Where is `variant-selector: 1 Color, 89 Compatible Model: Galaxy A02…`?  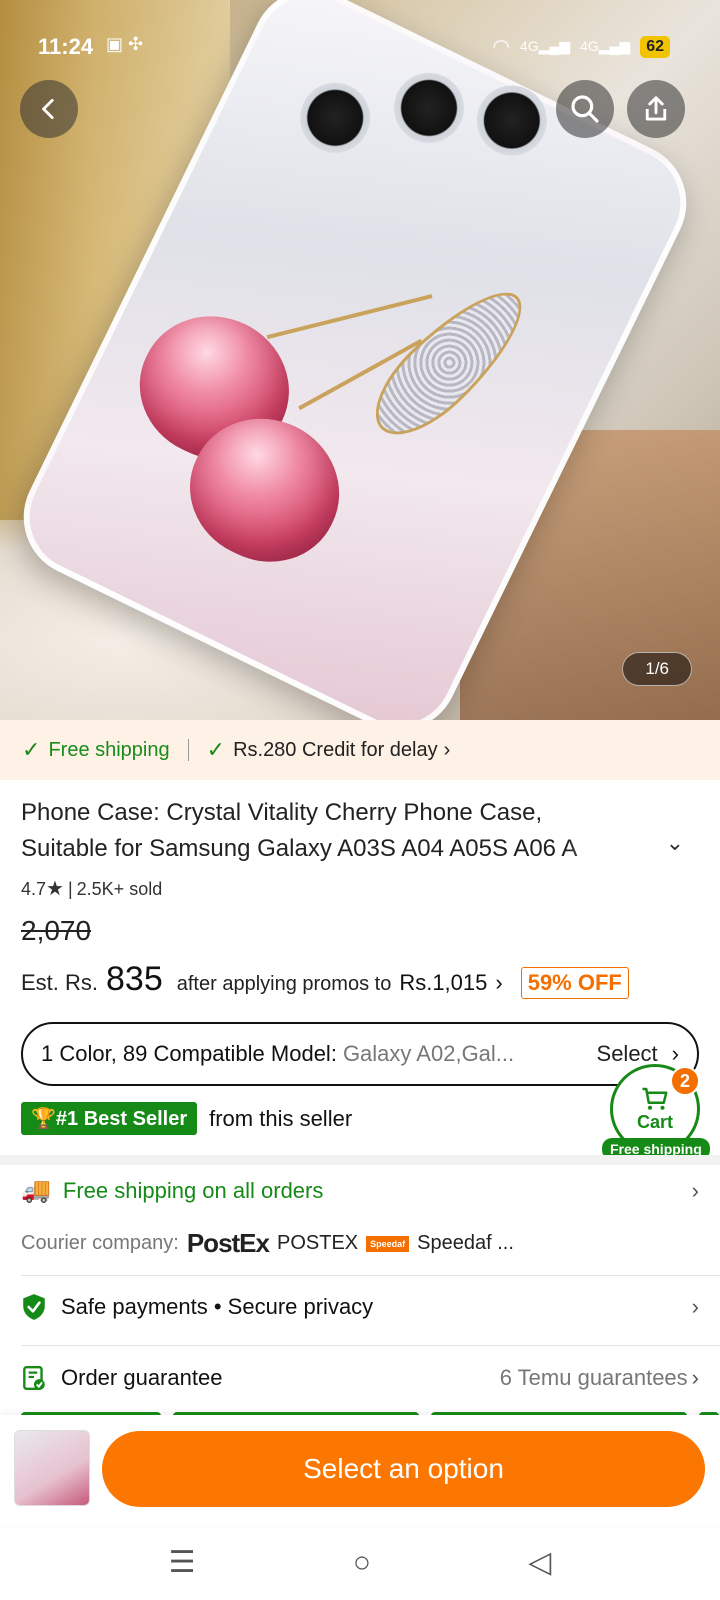
variant-selector: 1 Color, 89 Compatible Model: Galaxy A02… is located at coordinates (360, 1054).